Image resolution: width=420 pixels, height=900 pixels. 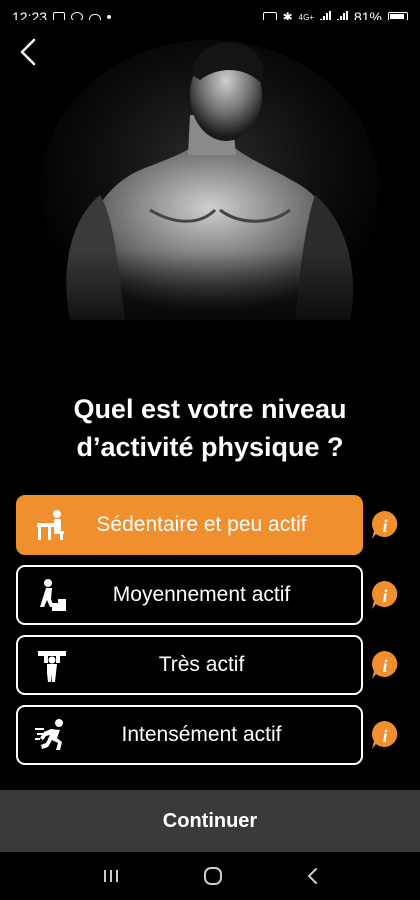 What do you see at coordinates (201, 664) in the screenshot?
I see `option-label: Très actif` at bounding box center [201, 664].